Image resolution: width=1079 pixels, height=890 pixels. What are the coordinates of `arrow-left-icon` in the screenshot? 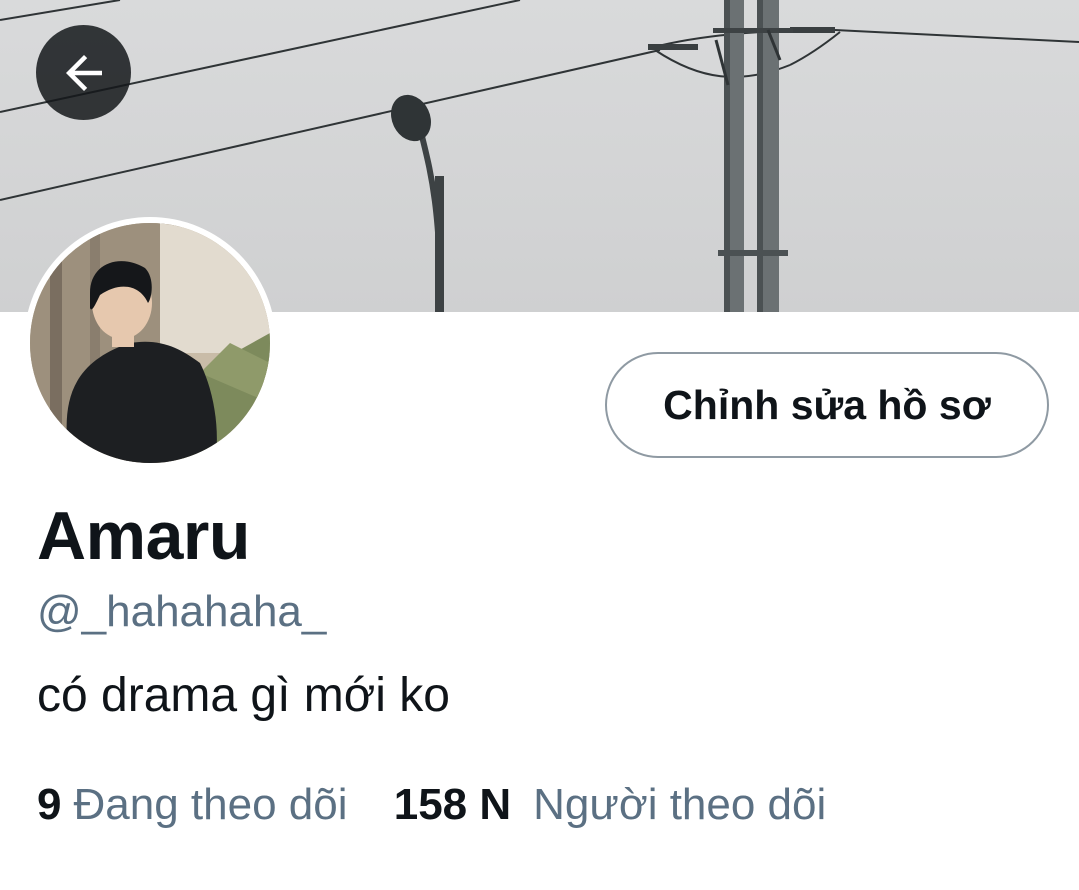 It's located at (83, 72).